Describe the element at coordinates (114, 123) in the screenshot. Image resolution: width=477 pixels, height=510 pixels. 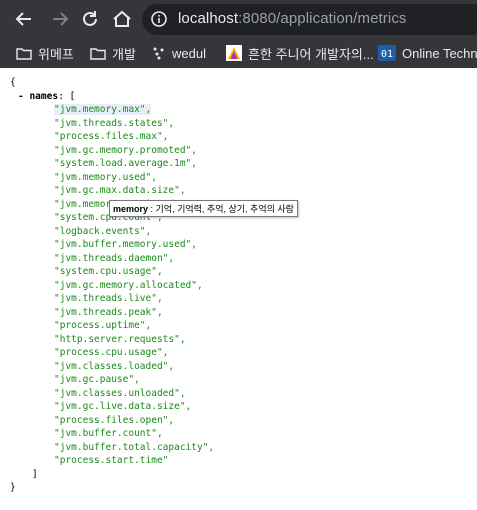
I see `json-string-value: "jvm.threads.states",` at that location.